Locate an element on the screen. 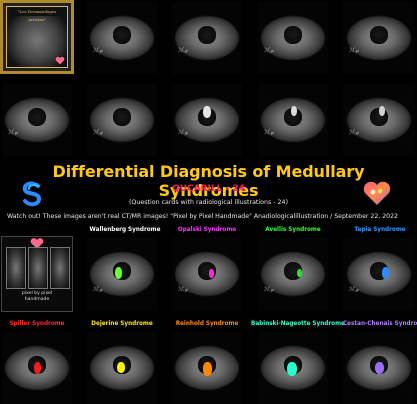  heart-icon is located at coordinates (60, 60).